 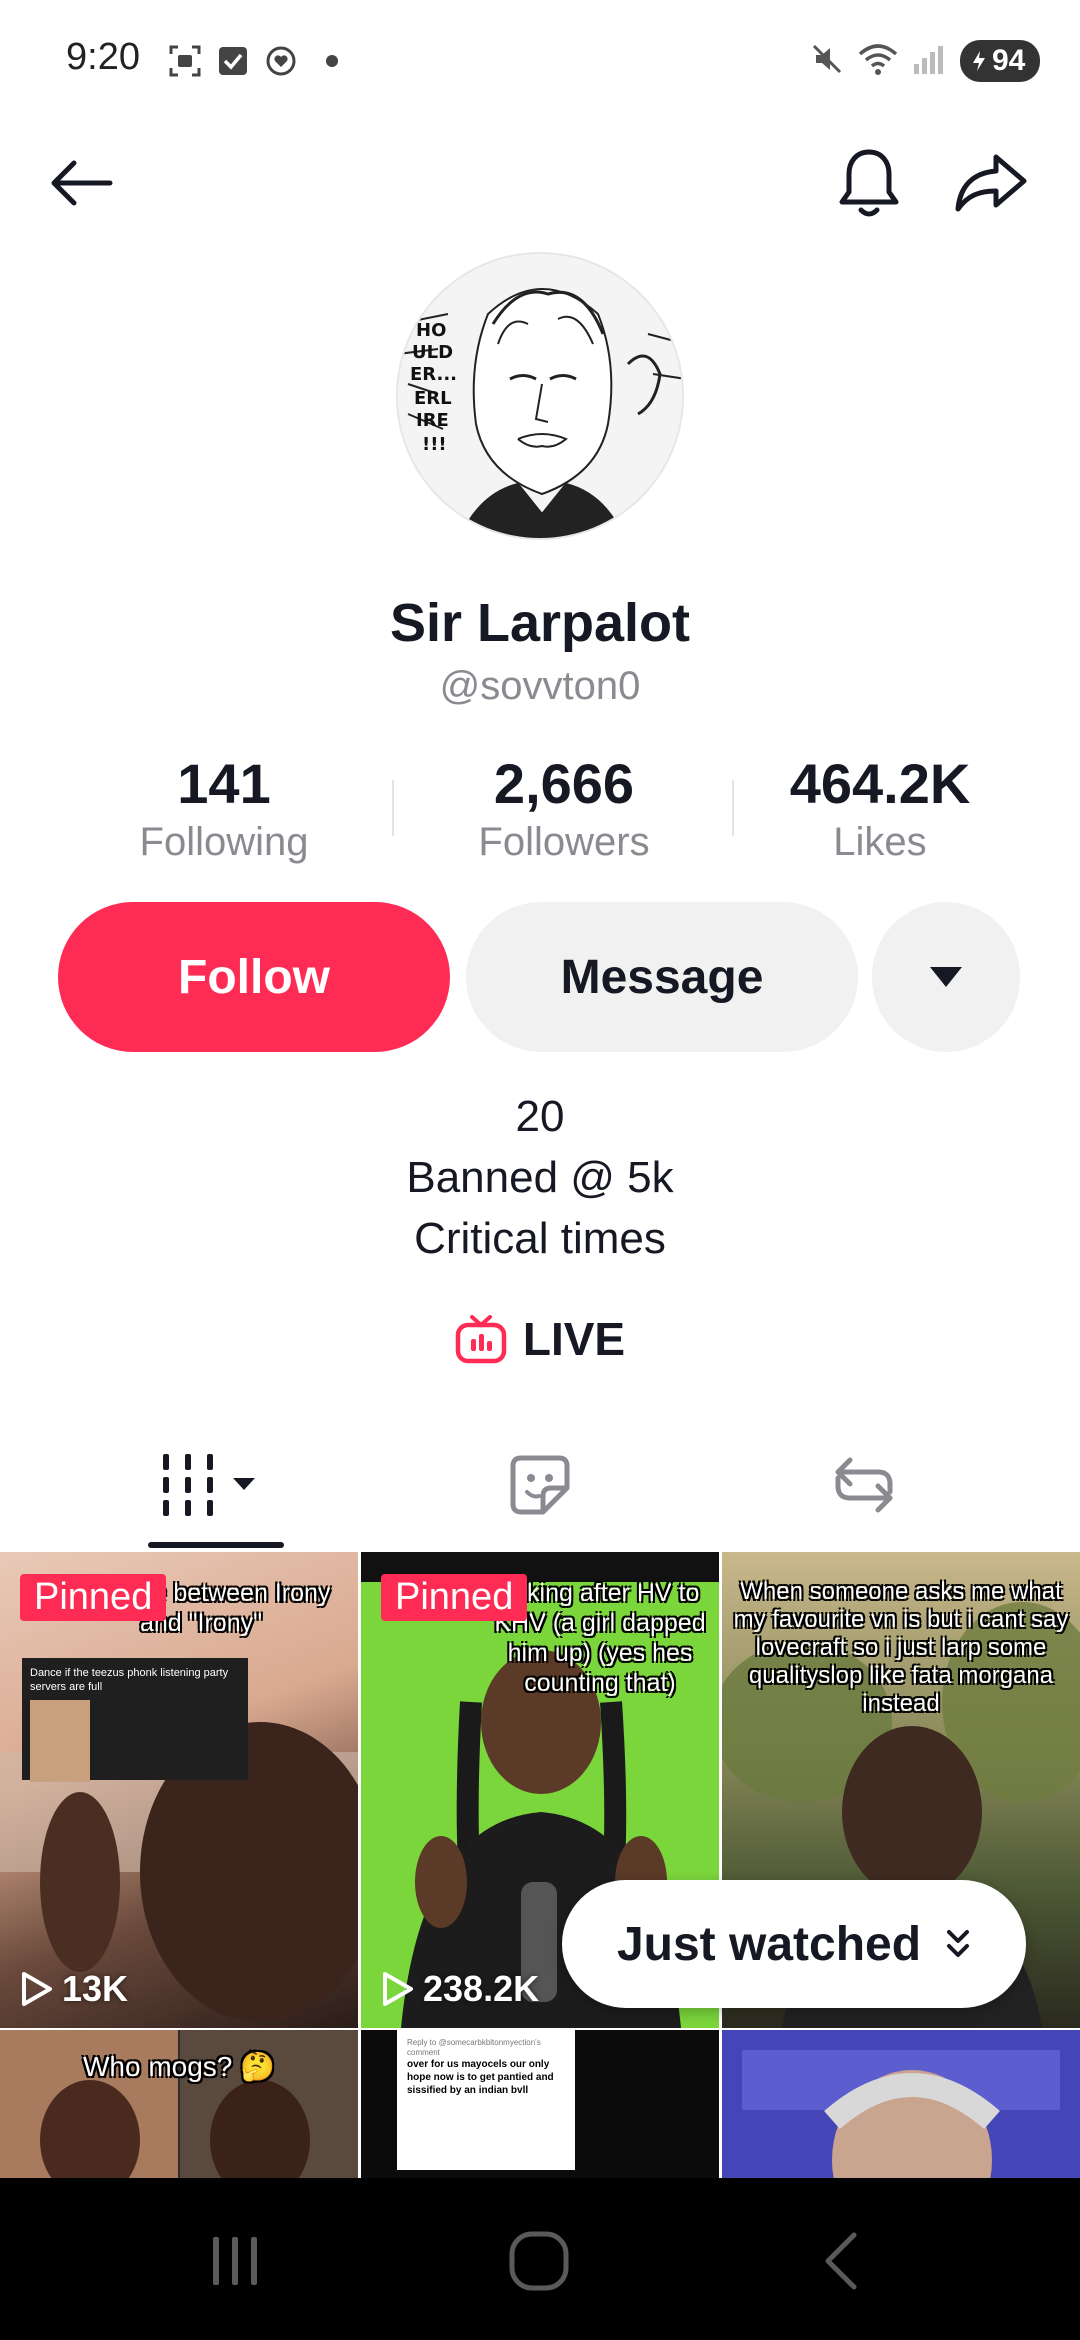 What do you see at coordinates (95, 1988) in the screenshot?
I see `view-count-value: 13K` at bounding box center [95, 1988].